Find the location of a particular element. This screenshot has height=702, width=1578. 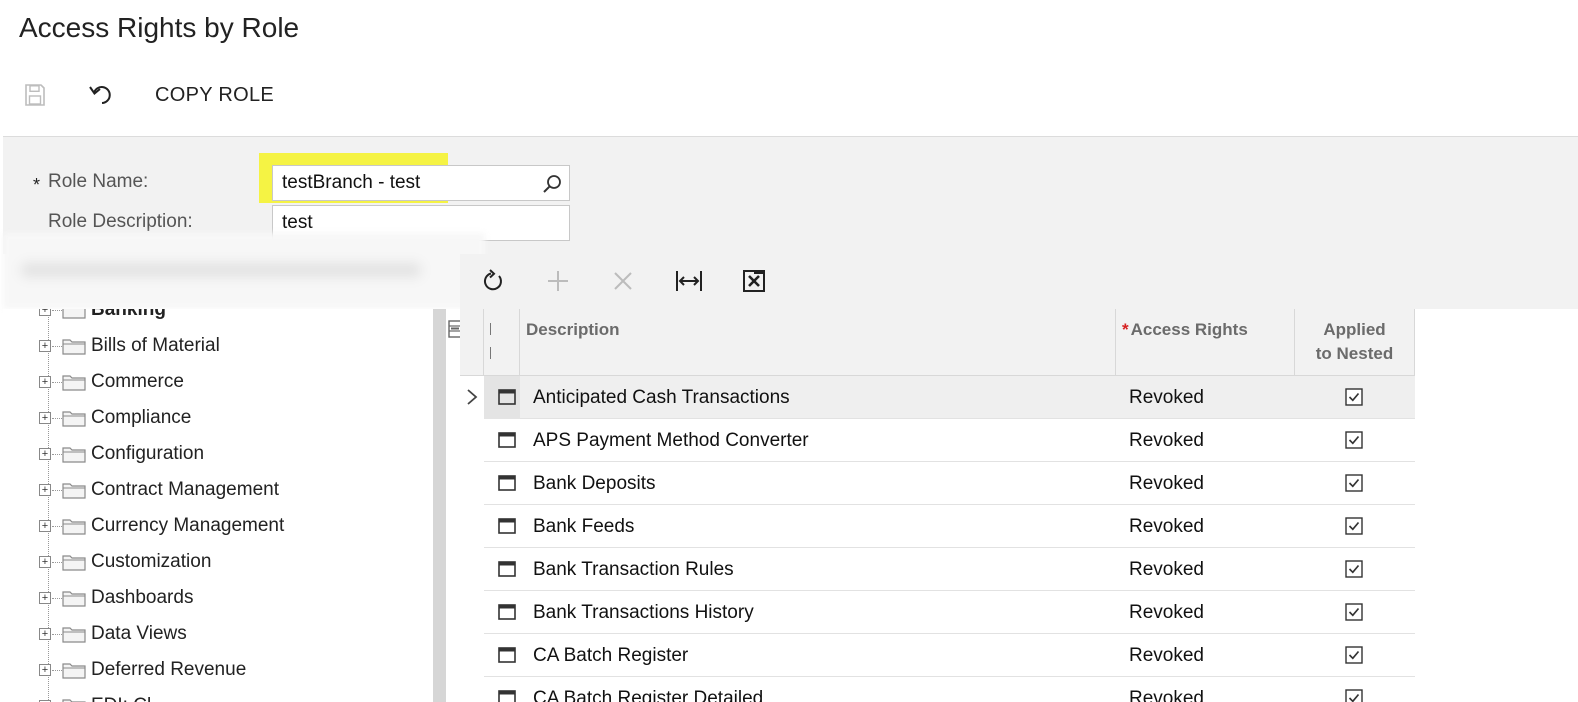

tree-item: + Contract Management is located at coordinates (218, 490).